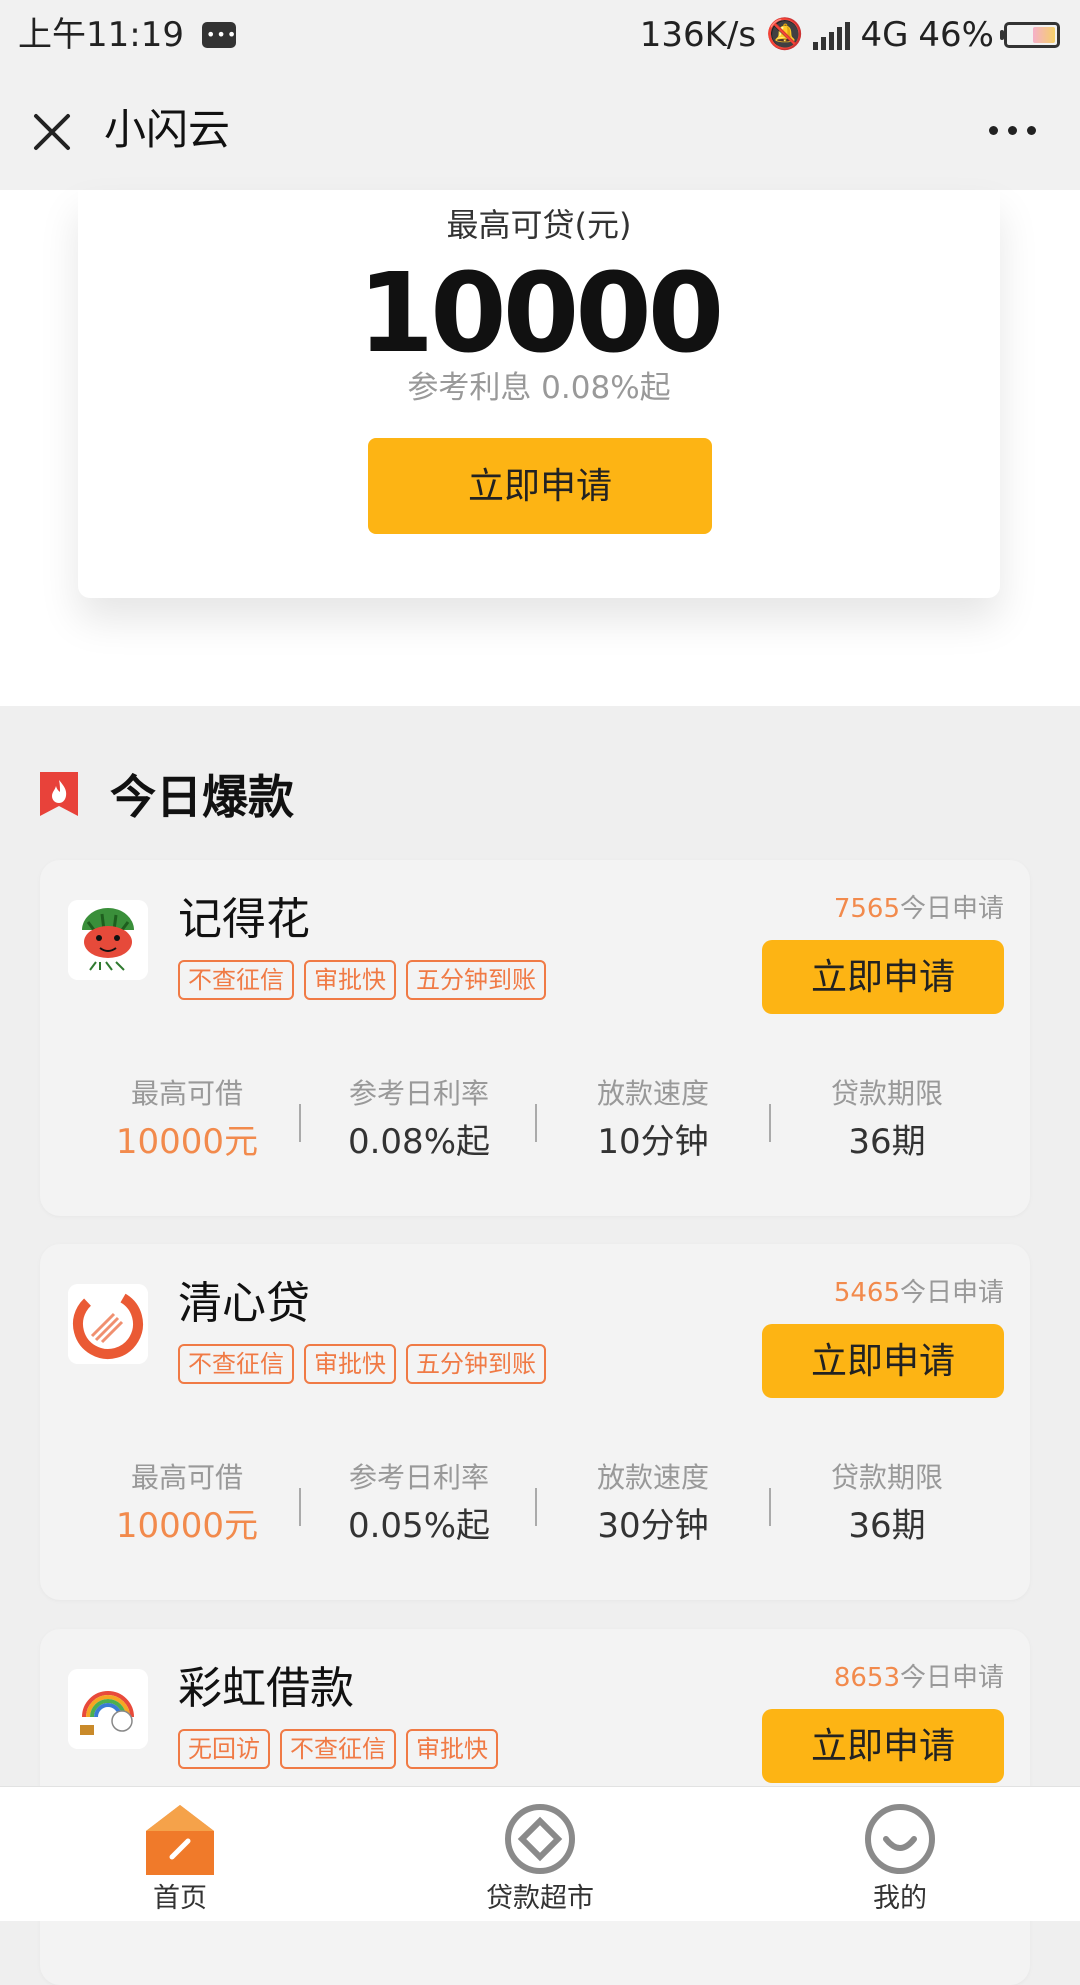  Describe the element at coordinates (918, 1678) in the screenshot. I see `applies-count: 8653今日申请` at that location.